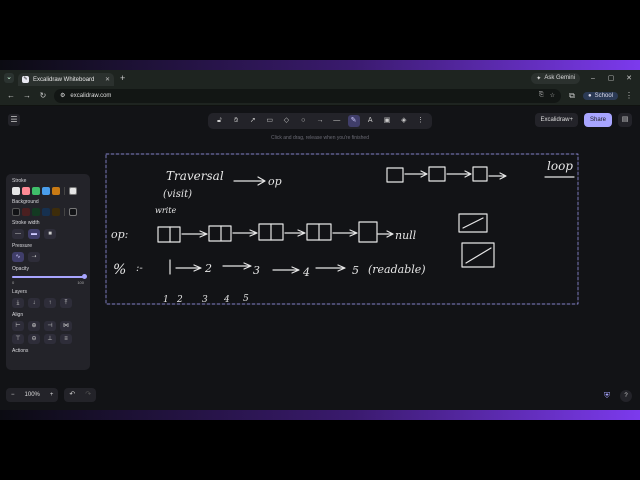 The height and width of the screenshot is (480, 640). Describe the element at coordinates (72, 395) in the screenshot. I see `undo-button: ↶` at that location.